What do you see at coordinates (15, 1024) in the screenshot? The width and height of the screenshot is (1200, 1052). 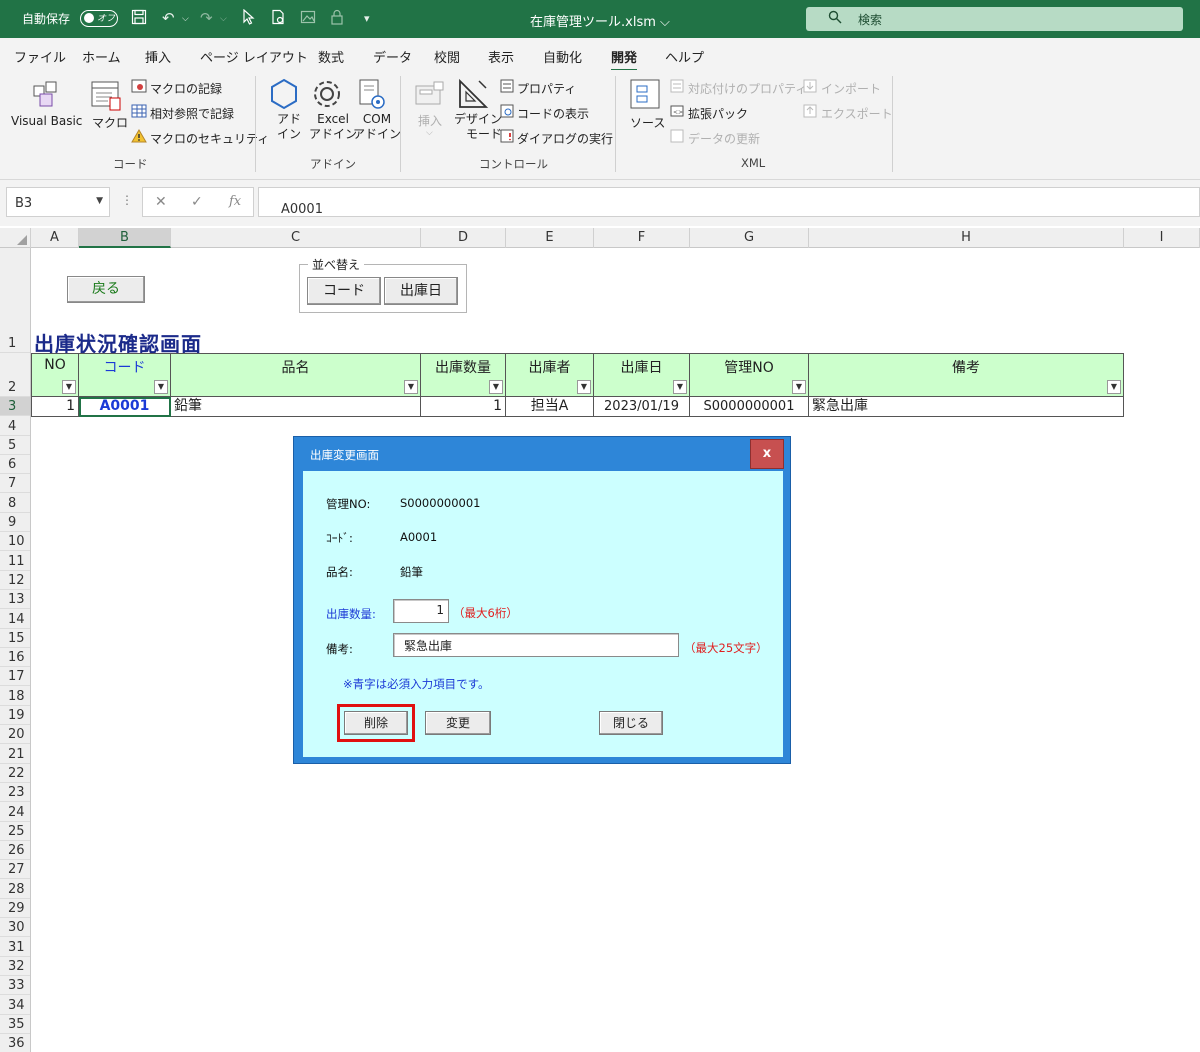 I see `row-header: 35` at bounding box center [15, 1024].